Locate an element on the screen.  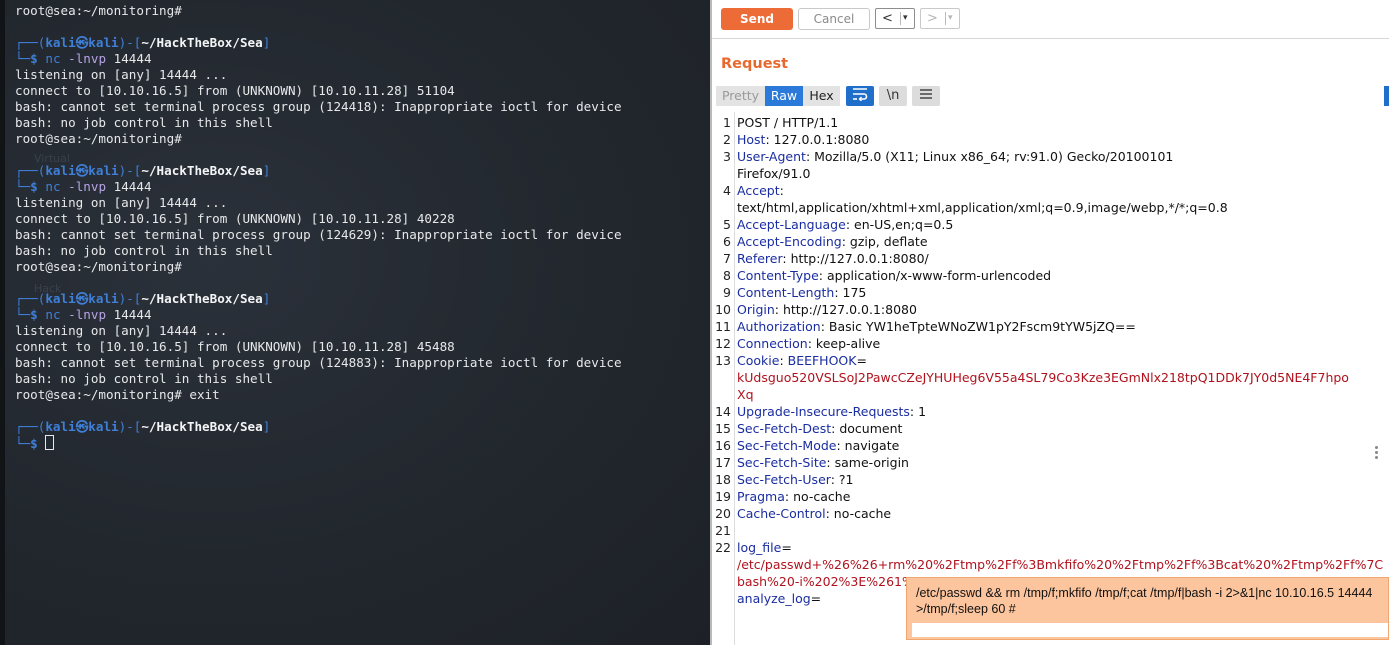
header-value: 127.0.0.1:8080 is located at coordinates (821, 139).